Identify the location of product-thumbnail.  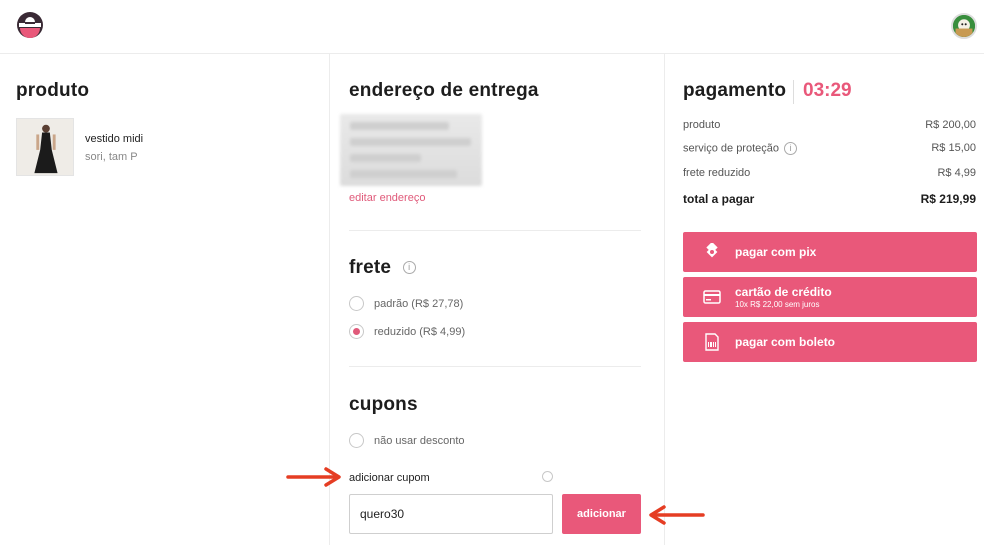
(45, 147).